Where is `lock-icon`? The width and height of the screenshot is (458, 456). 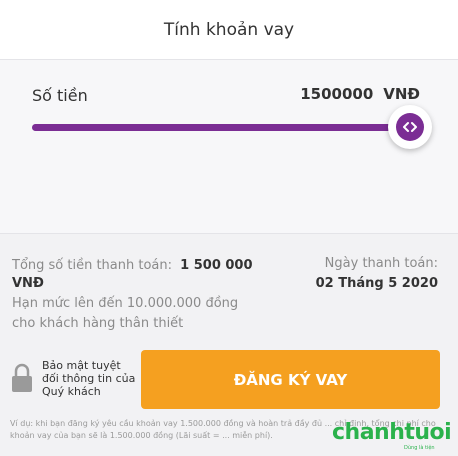
lock-icon is located at coordinates (22, 377).